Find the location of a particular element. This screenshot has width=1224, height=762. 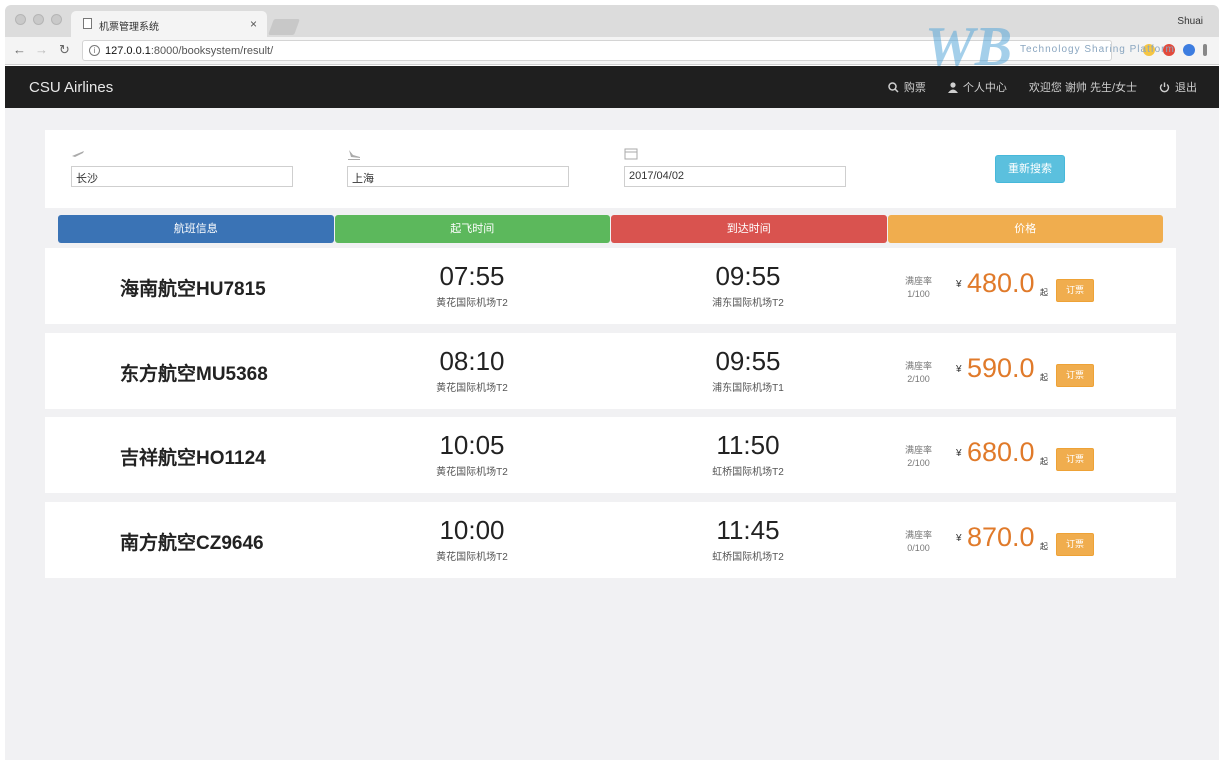

arrival-airport: 浦东国际机场T2 is located at coordinates (748, 303).